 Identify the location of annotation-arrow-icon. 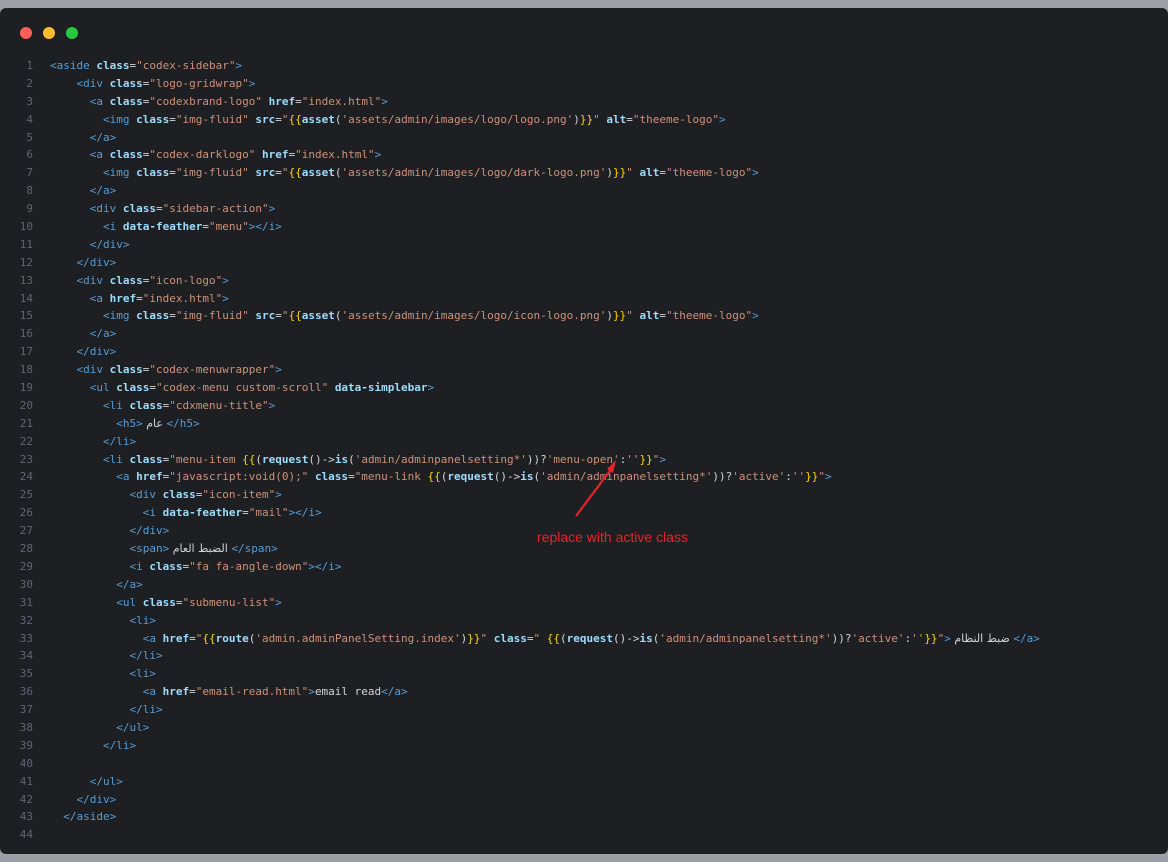
(595, 488).